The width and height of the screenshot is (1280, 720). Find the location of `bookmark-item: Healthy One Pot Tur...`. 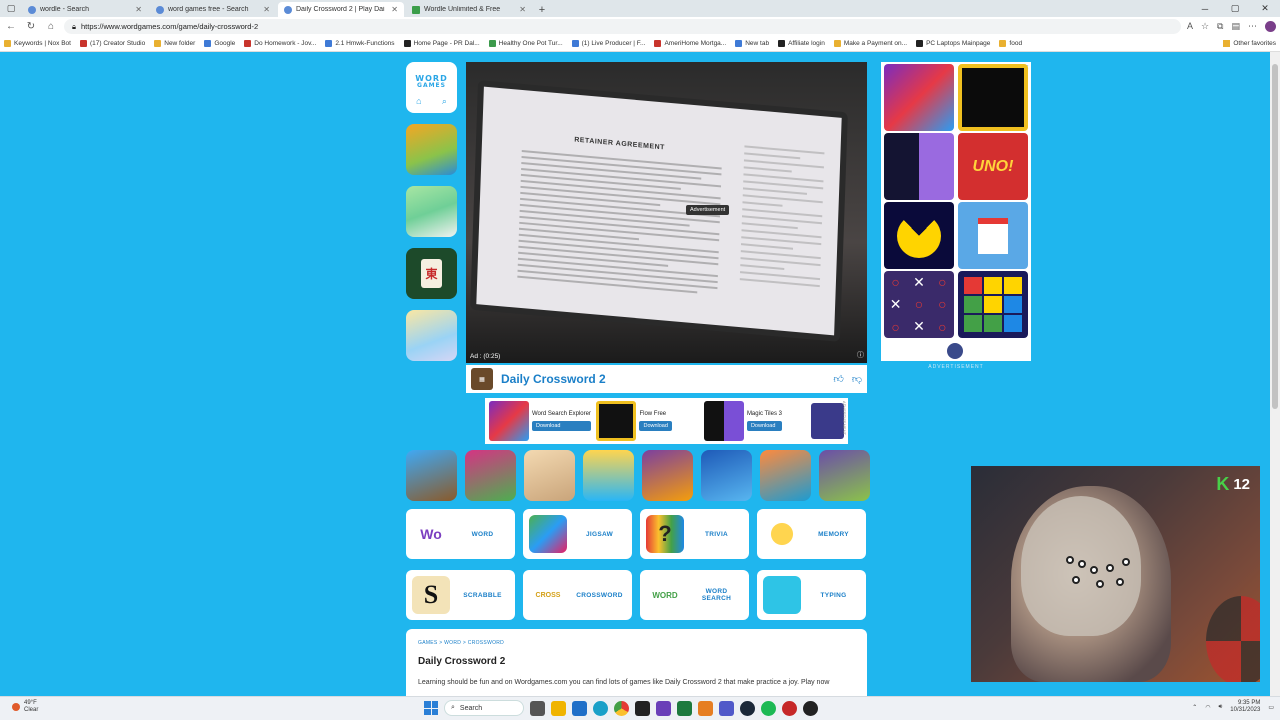

bookmark-item: Healthy One Pot Tur... is located at coordinates (525, 43).